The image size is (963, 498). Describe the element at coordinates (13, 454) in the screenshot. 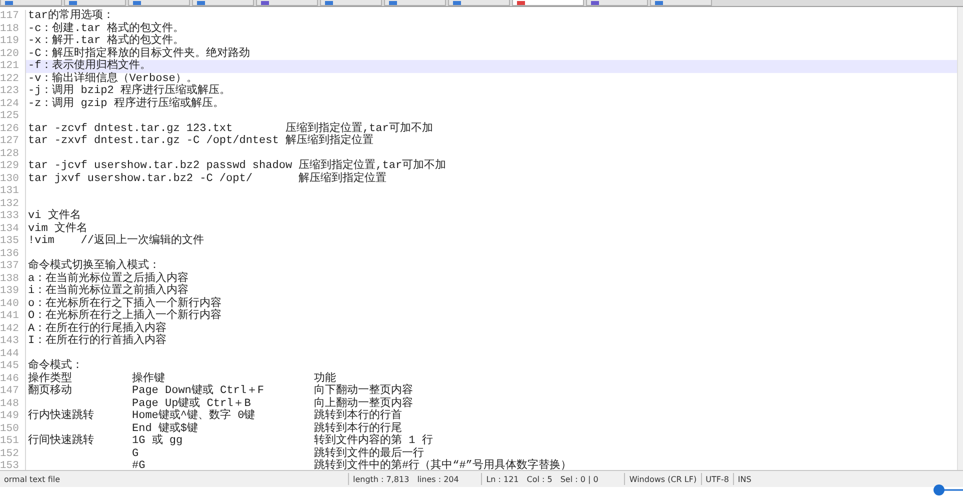

I see `line-number: 152` at that location.